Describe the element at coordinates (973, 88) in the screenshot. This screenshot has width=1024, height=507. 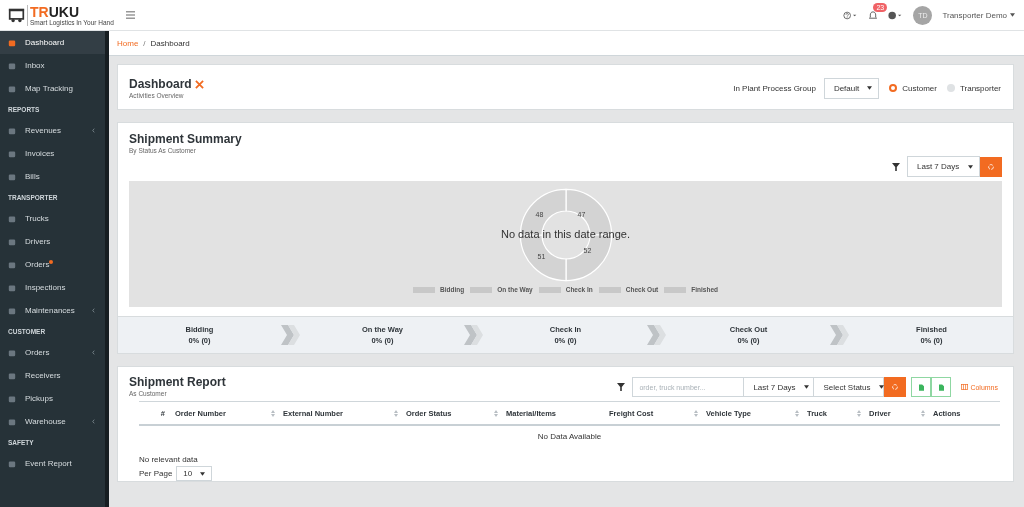
I see `role-radio: Transporter` at that location.